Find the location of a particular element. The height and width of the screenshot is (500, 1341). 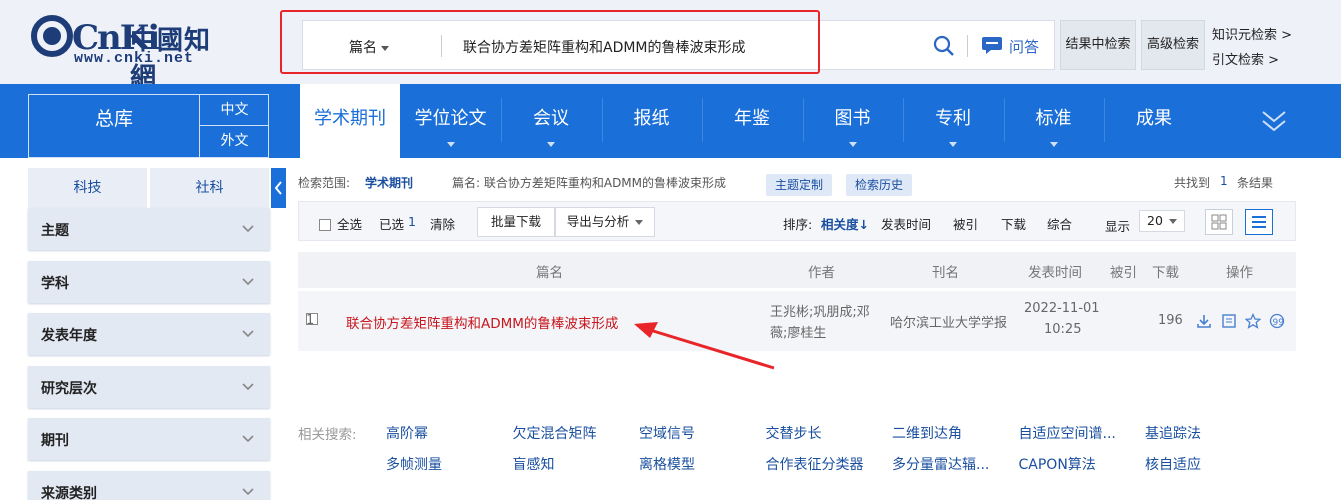

result-journal: 哈尔滨工业大学学报 is located at coordinates (948, 321).